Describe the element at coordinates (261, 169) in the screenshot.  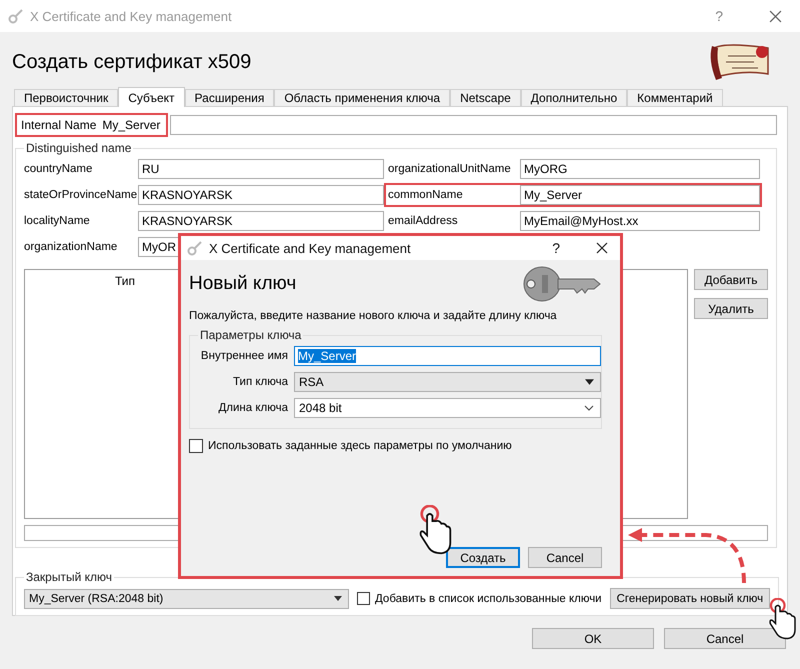
I see `text-field: RU` at that location.